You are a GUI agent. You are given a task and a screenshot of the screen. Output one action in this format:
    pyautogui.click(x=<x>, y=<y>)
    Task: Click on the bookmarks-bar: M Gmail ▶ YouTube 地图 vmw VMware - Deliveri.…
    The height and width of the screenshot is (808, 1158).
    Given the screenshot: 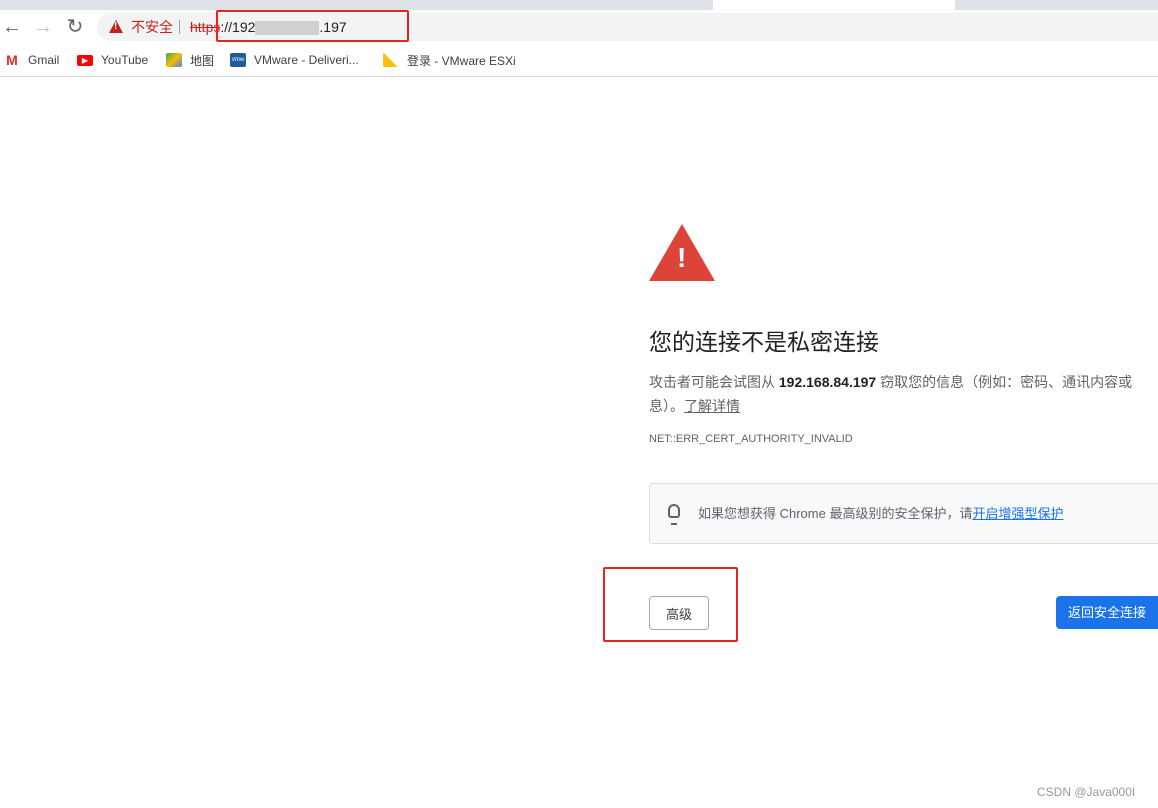 What is the action you would take?
    pyautogui.click(x=579, y=60)
    